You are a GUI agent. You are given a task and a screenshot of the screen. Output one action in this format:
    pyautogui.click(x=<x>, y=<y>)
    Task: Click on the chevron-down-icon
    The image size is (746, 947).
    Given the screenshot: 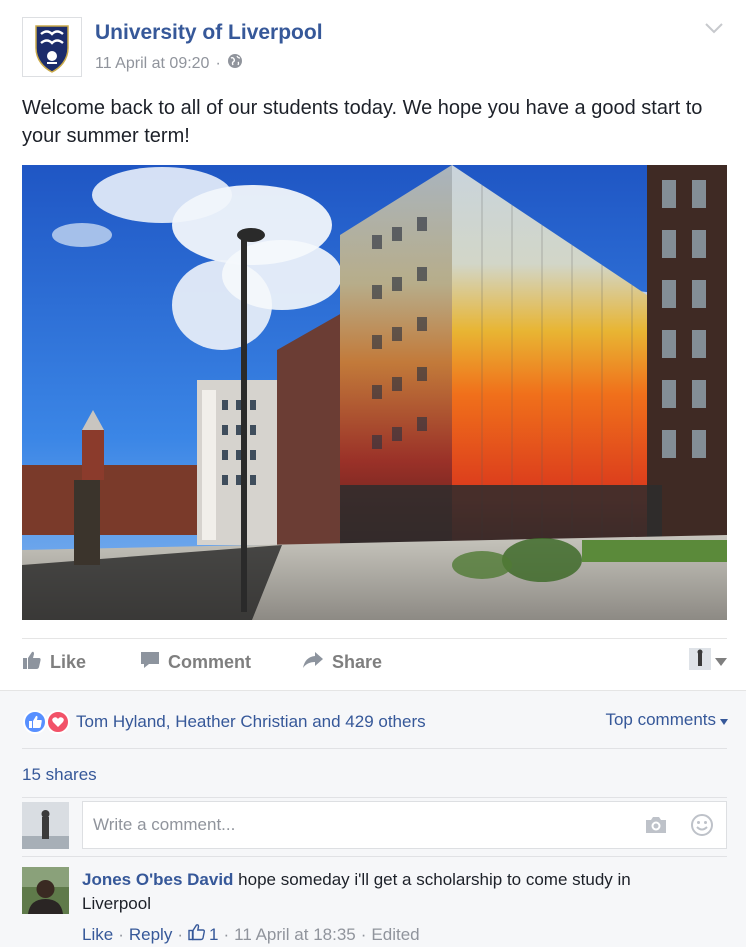 What is the action you would take?
    pyautogui.click(x=714, y=29)
    